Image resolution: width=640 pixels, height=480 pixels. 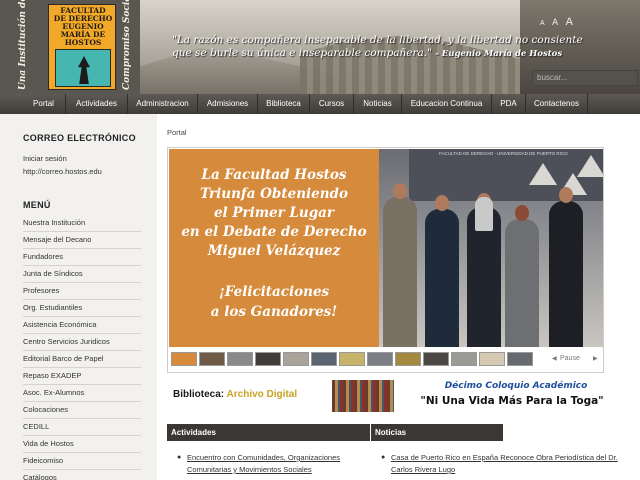 What do you see at coordinates (262, 394) in the screenshot?
I see `archivo-digital-label: Archivo Digital` at bounding box center [262, 394].